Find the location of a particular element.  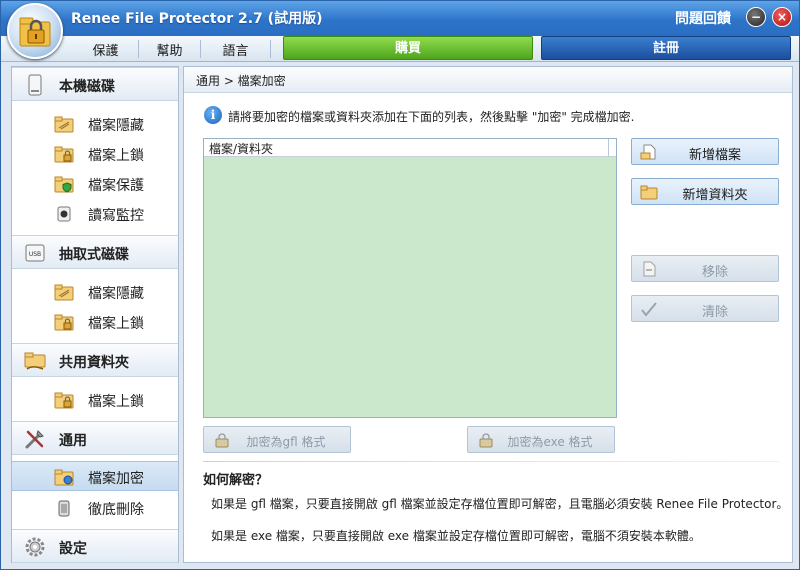

breadcrumb: 通用 > 檔案加密 is located at coordinates (488, 80).